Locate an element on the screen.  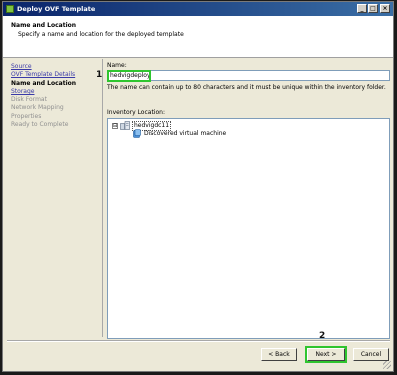
back-button: < Back is located at coordinates (279, 354).